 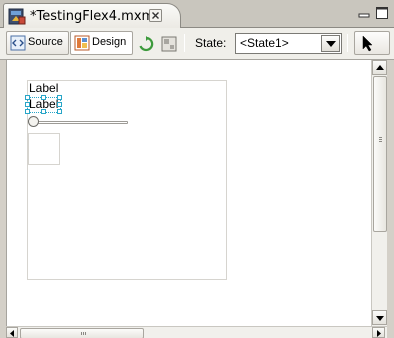 I want to click on container-component, so click(x=44, y=149).